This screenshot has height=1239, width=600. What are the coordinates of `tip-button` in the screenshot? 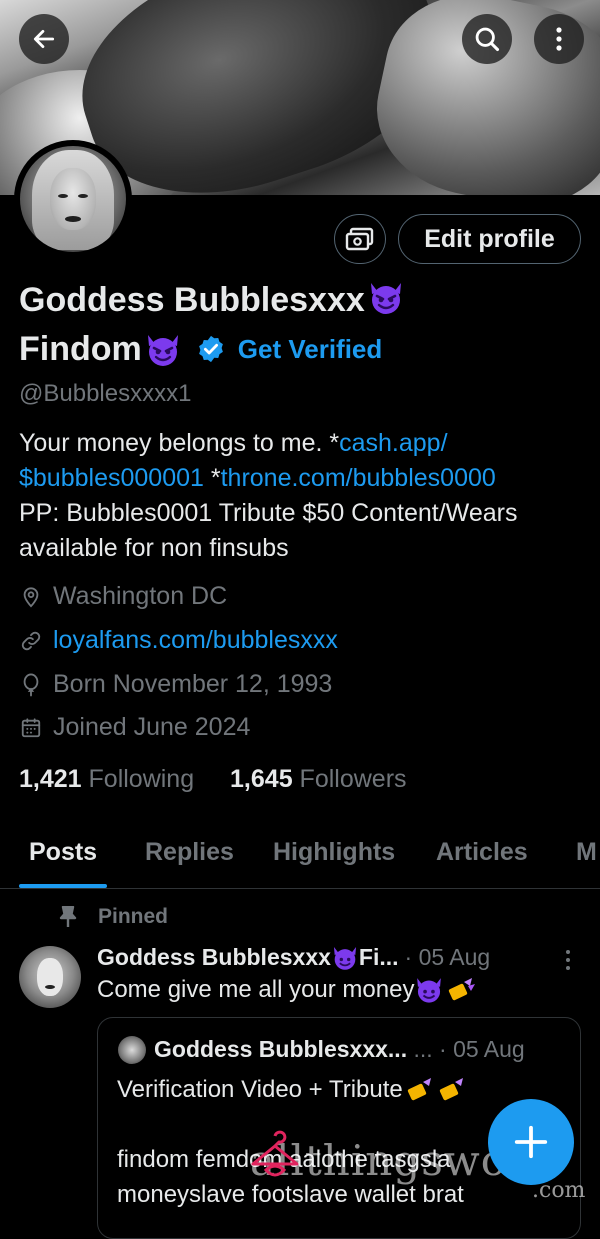 It's located at (360, 239).